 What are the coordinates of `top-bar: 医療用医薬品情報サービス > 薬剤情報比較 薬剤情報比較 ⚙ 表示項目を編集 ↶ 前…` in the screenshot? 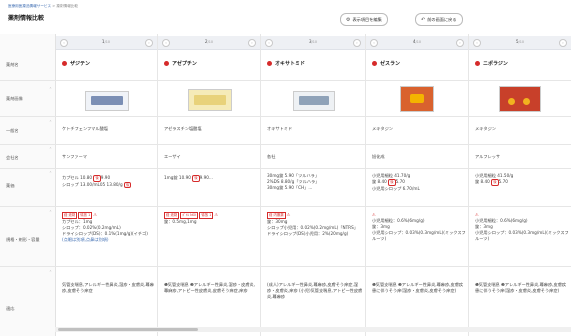 It's located at (285, 17).